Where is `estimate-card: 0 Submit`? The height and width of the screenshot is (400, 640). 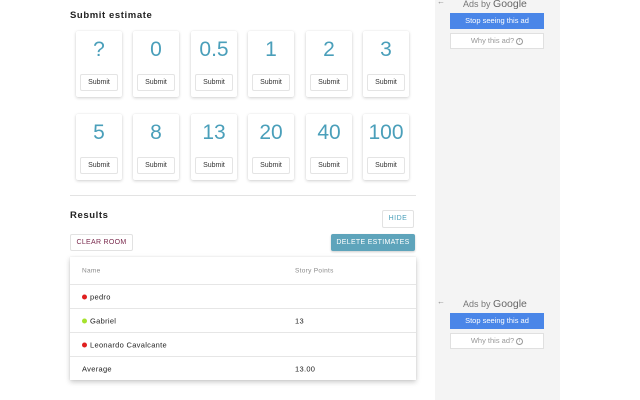 estimate-card: 0 Submit is located at coordinates (156, 64).